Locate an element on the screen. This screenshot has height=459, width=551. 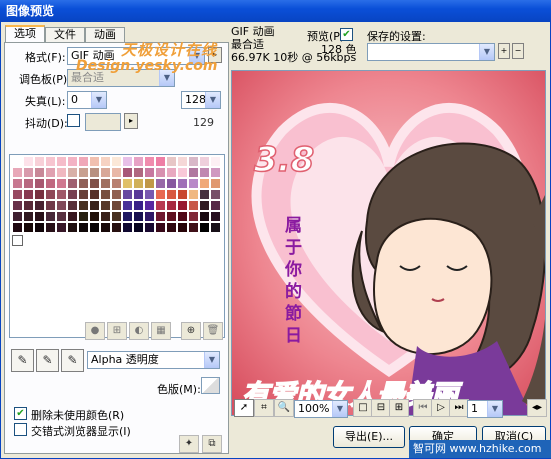
interlace-checkbox is located at coordinates (20, 429).